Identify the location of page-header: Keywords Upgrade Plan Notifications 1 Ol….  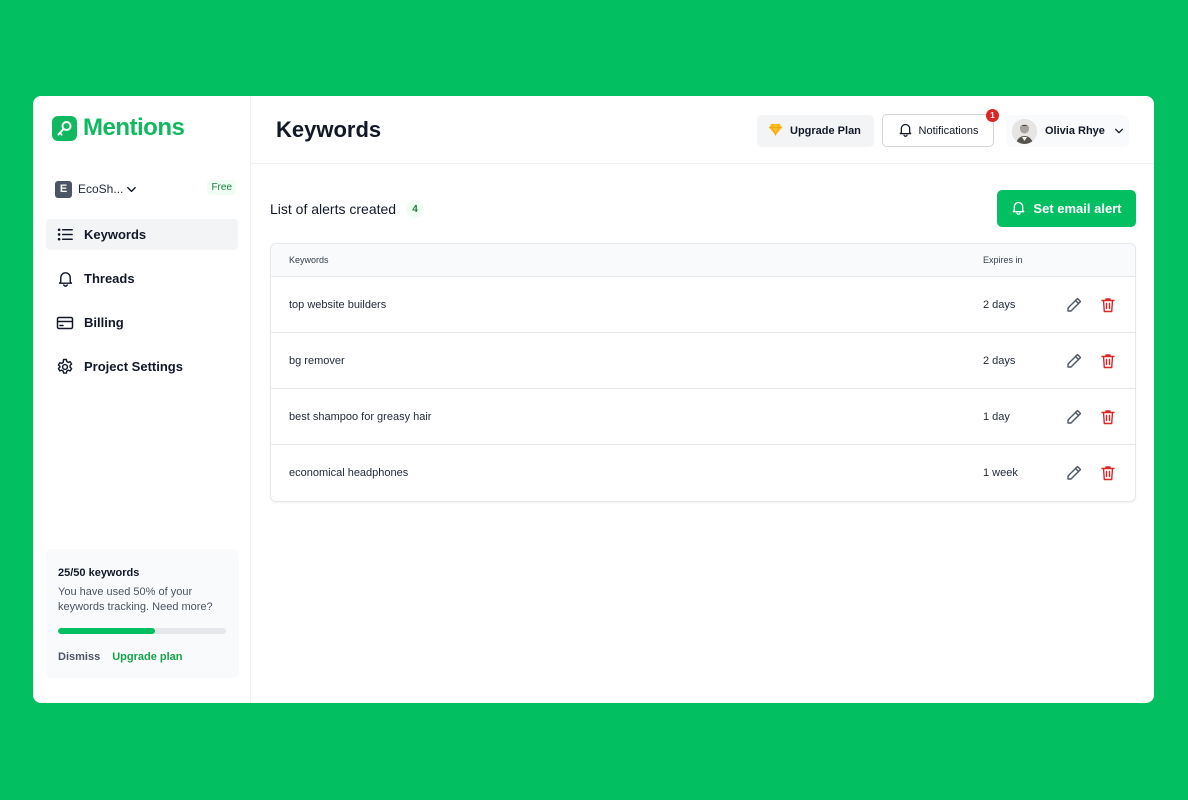
(702, 130).